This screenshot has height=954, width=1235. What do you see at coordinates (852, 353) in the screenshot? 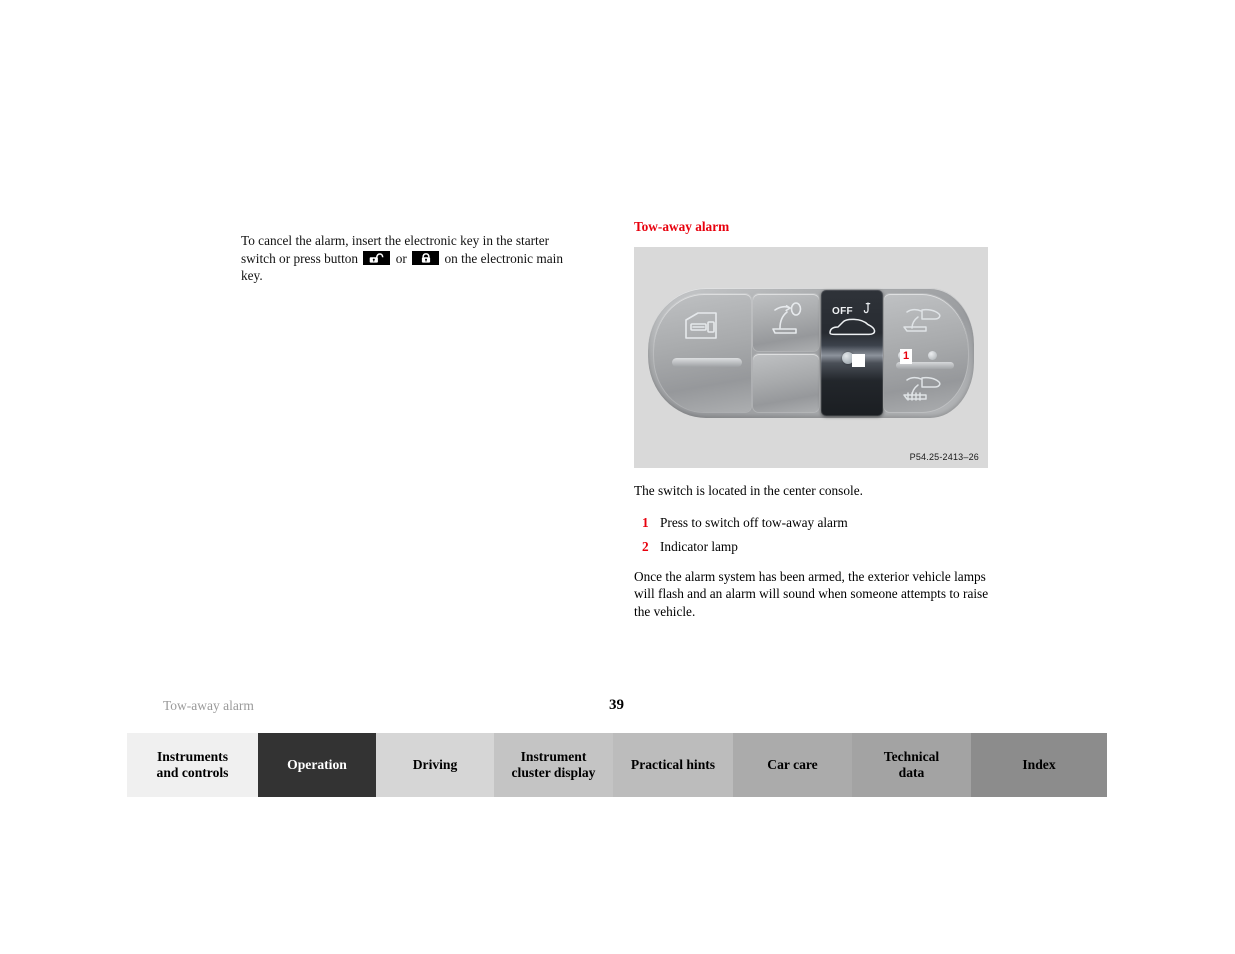
I see `tow-away-alarm-switch: OFF` at bounding box center [852, 353].